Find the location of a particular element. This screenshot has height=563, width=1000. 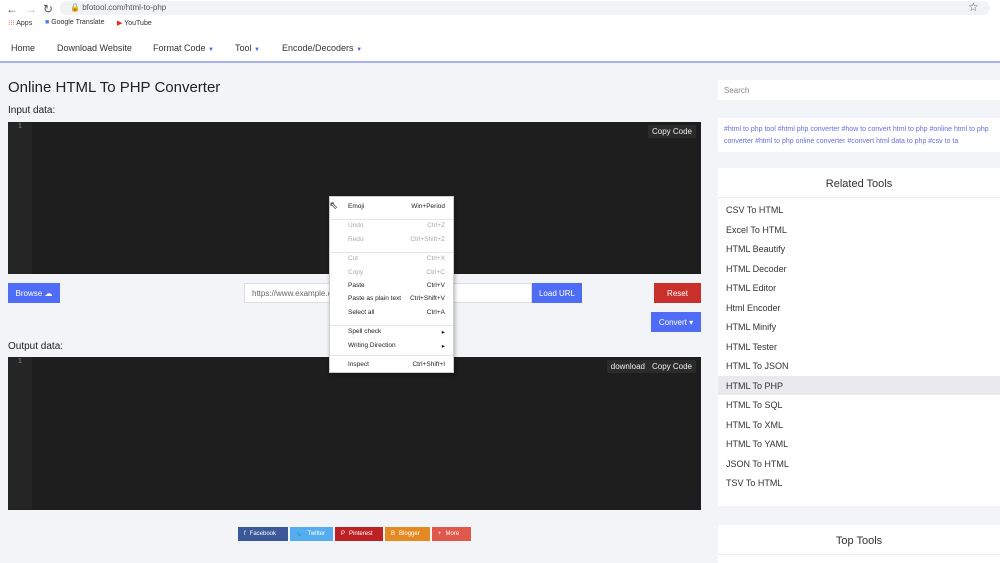

reset-button: Reset is located at coordinates (677, 293).